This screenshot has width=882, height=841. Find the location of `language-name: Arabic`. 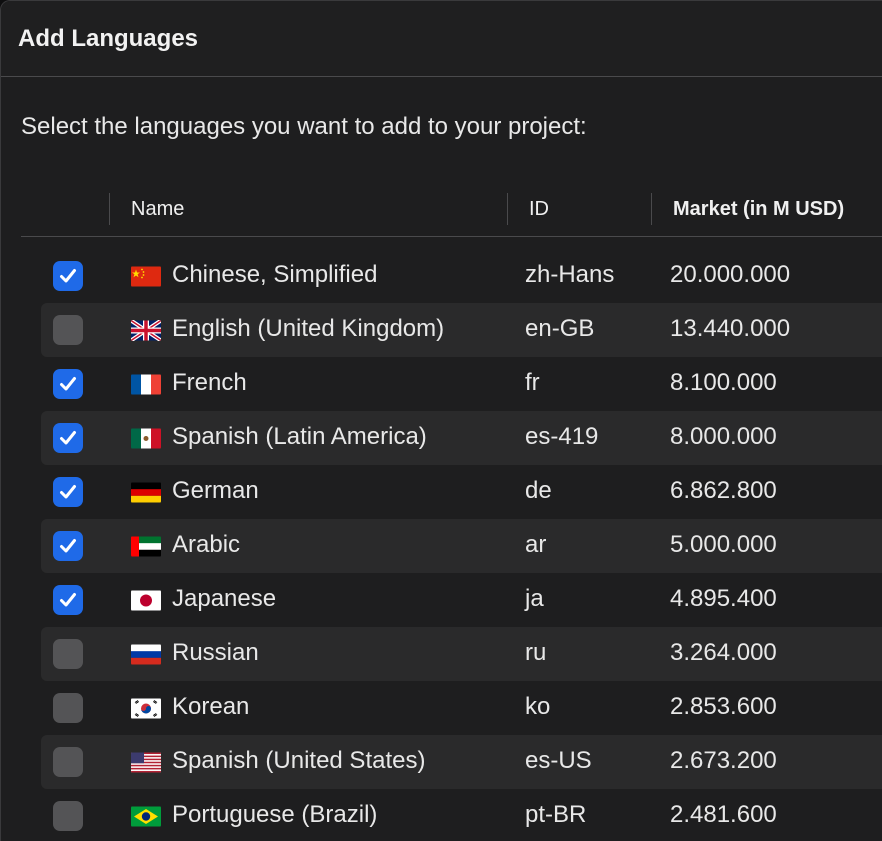

language-name: Arabic is located at coordinates (206, 544).